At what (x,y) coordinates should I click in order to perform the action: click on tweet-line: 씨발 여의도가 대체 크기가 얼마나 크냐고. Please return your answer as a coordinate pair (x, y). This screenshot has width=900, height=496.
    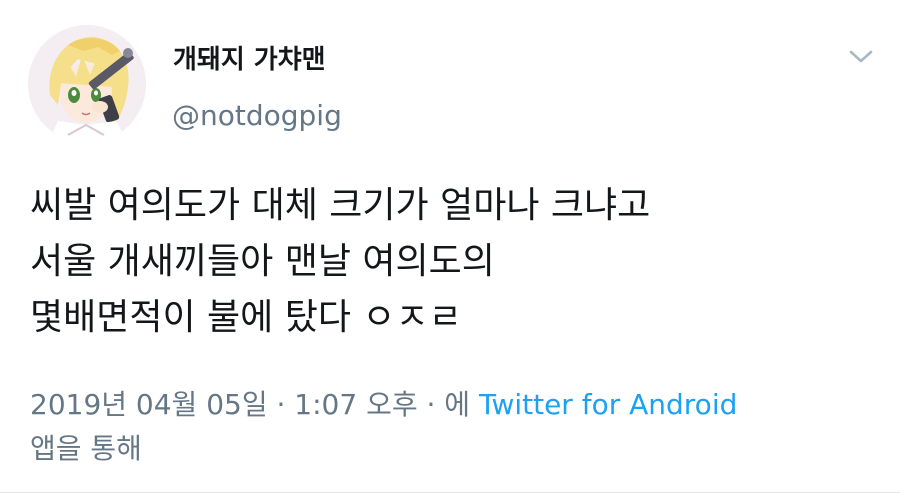
    Looking at the image, I should click on (340, 205).